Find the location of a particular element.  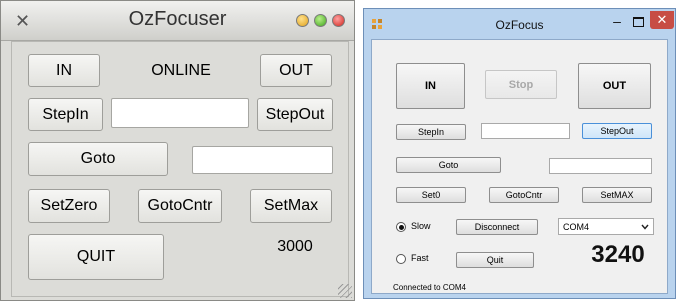

port-value: COM4 is located at coordinates (576, 226).